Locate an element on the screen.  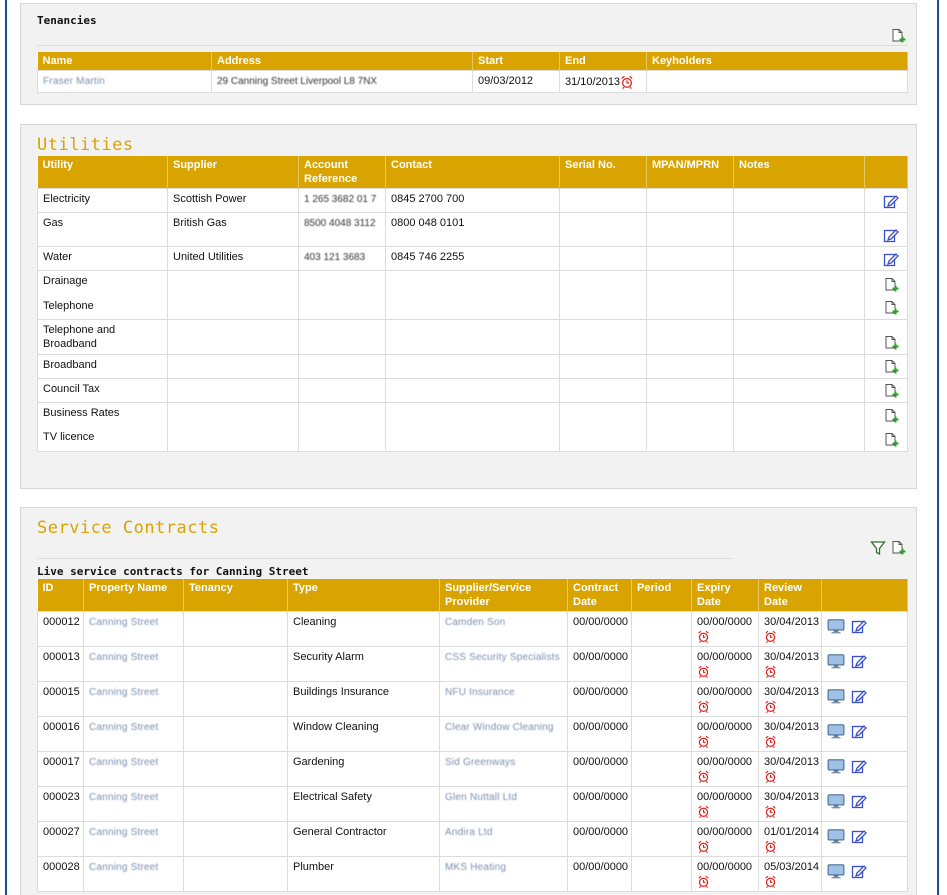
column-header: Notes is located at coordinates (799, 172).